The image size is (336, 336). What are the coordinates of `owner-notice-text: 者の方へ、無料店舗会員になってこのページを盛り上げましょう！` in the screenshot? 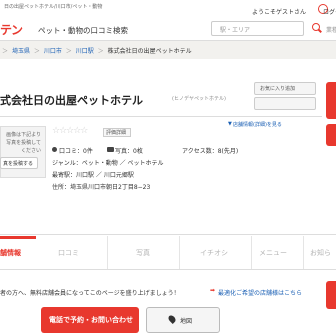 It's located at (90, 293).